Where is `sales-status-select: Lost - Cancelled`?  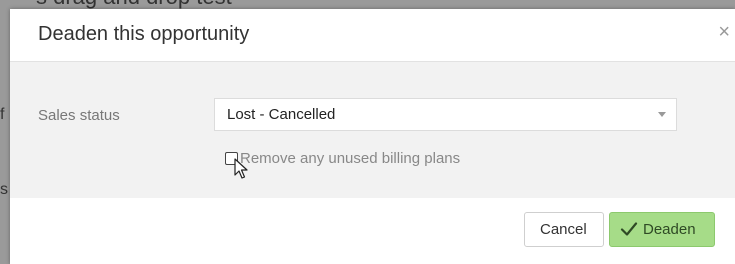 sales-status-select: Lost - Cancelled is located at coordinates (445, 114).